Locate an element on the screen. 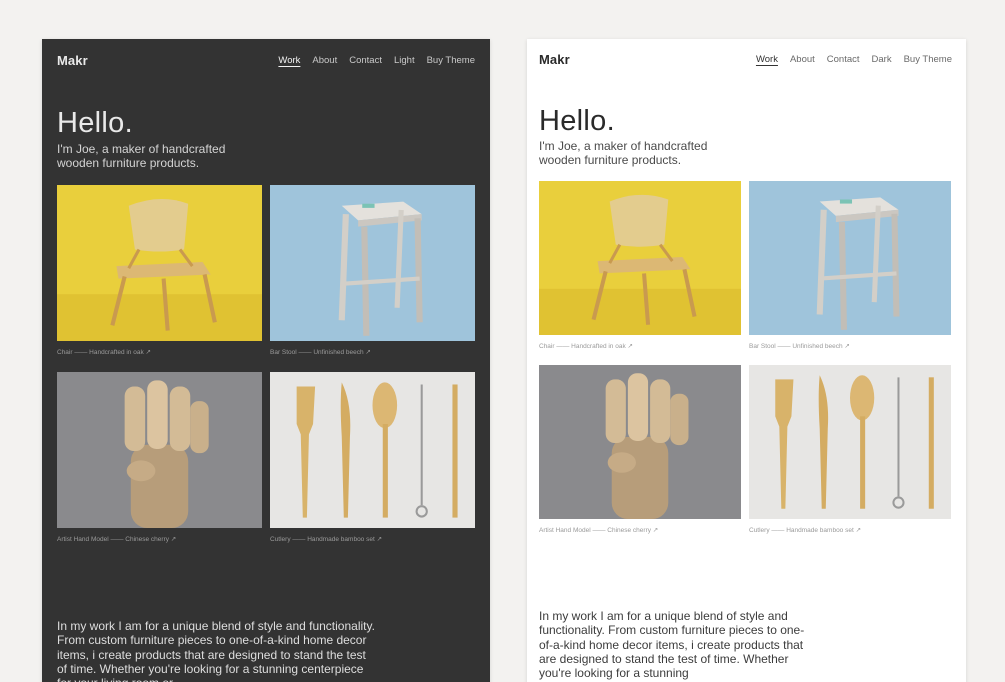 Image resolution: width=1005 pixels, height=682 pixels. nav-menu: Work About Contact Dark Buy Theme is located at coordinates (848, 59).